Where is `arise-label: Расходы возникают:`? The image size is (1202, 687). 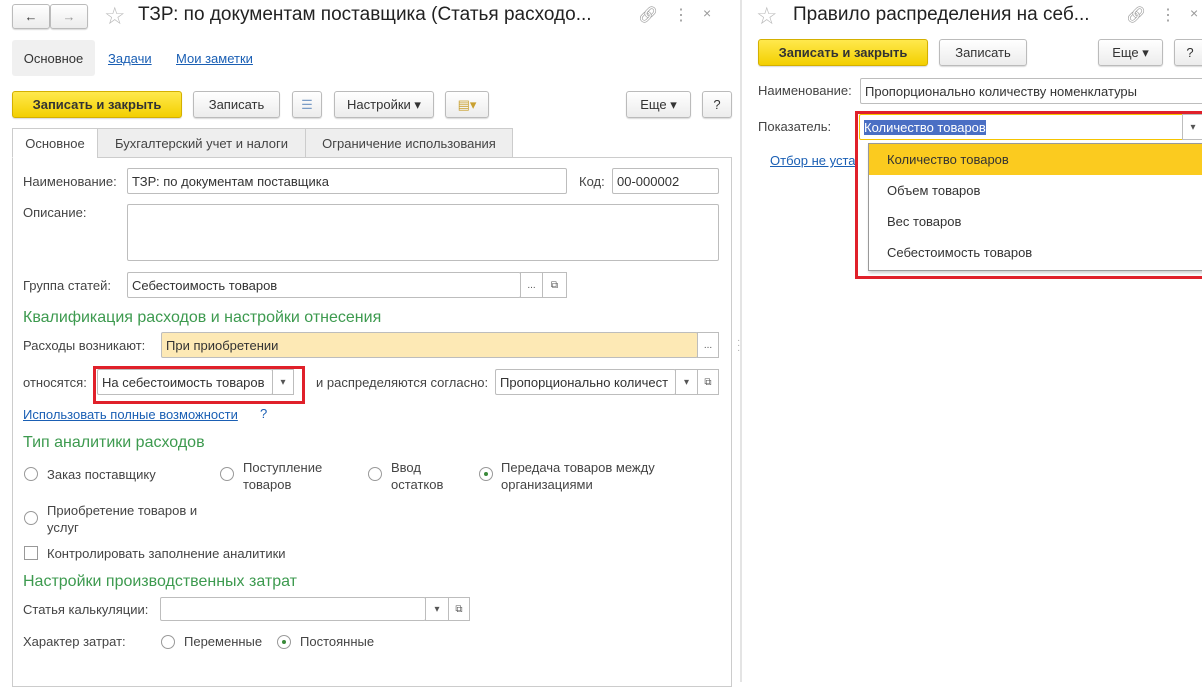
arise-label: Расходы возникают: is located at coordinates (84, 345).